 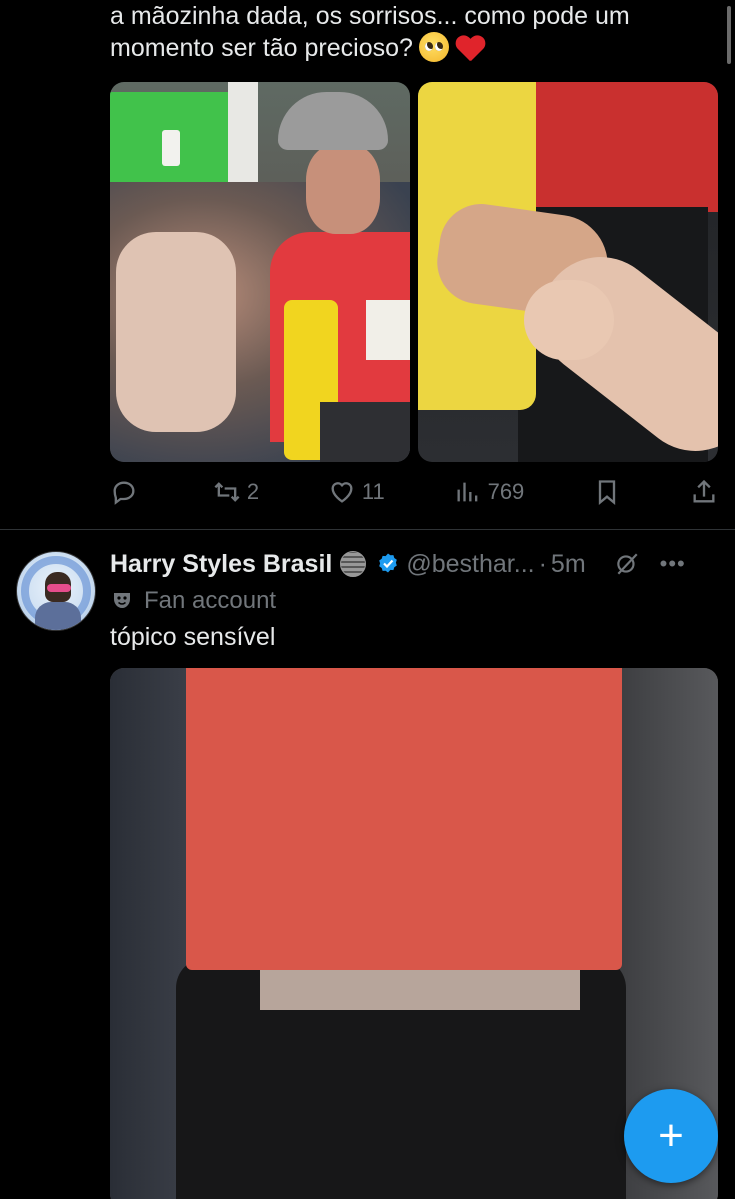 I want to click on share-button, so click(x=704, y=492).